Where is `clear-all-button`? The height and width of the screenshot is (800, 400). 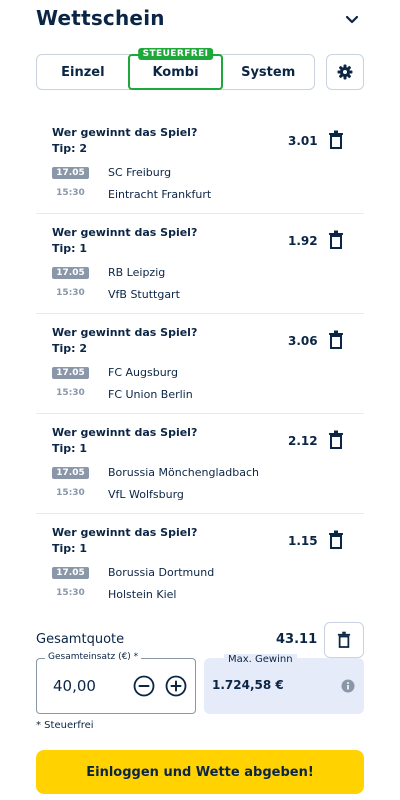 clear-all-button is located at coordinates (344, 640).